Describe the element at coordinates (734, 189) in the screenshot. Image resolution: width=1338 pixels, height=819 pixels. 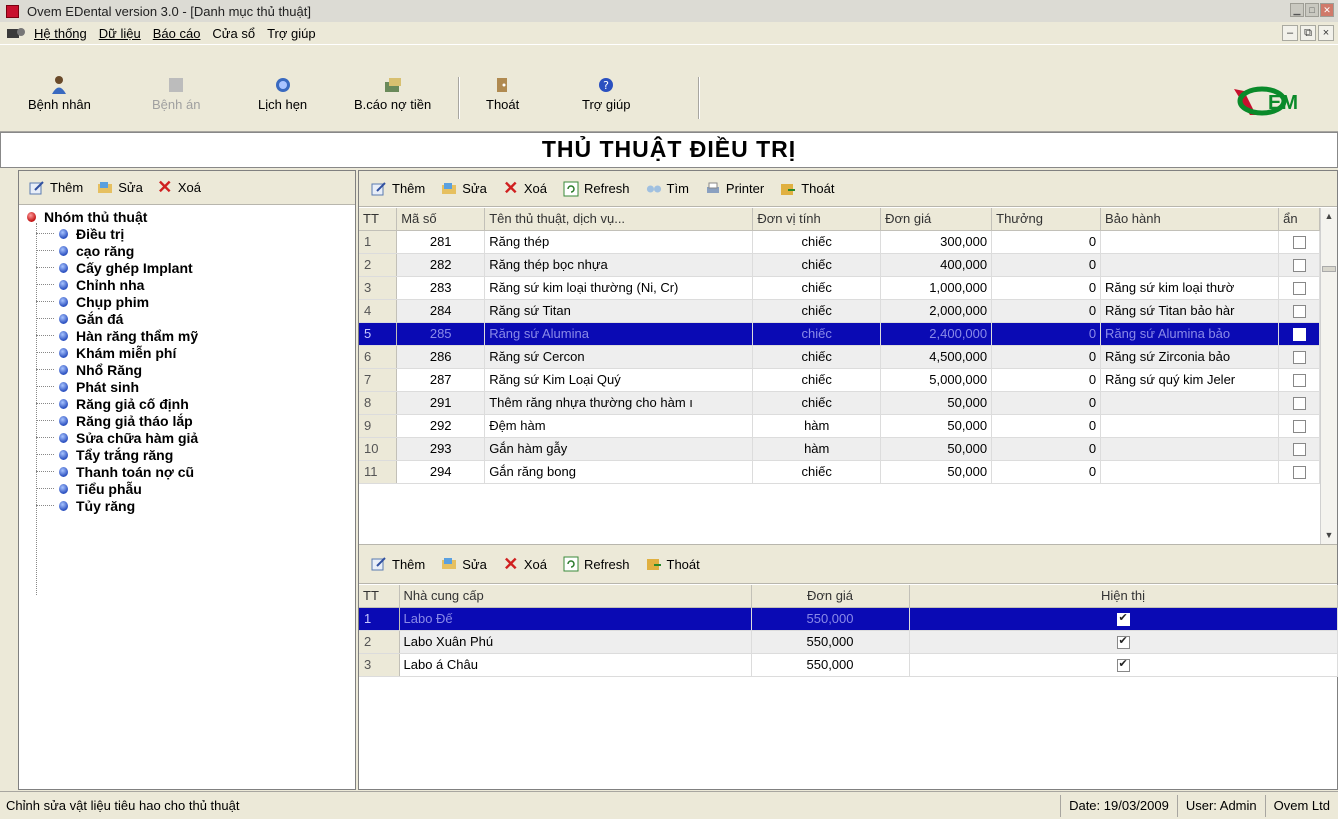
I see `print-procedure-button: Printer` at that location.